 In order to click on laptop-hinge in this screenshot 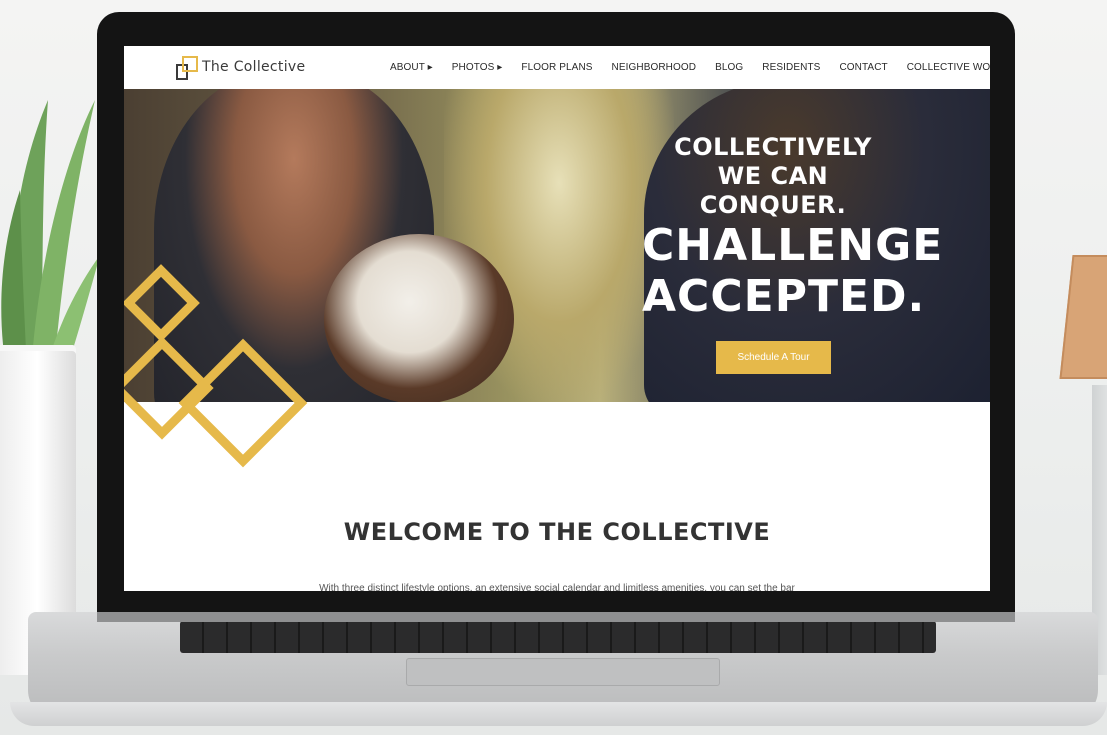, I will do `click(556, 617)`.